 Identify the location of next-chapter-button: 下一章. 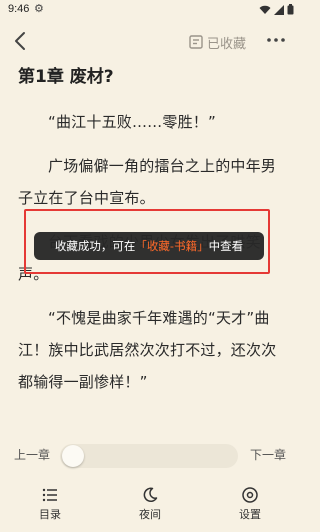
(268, 454).